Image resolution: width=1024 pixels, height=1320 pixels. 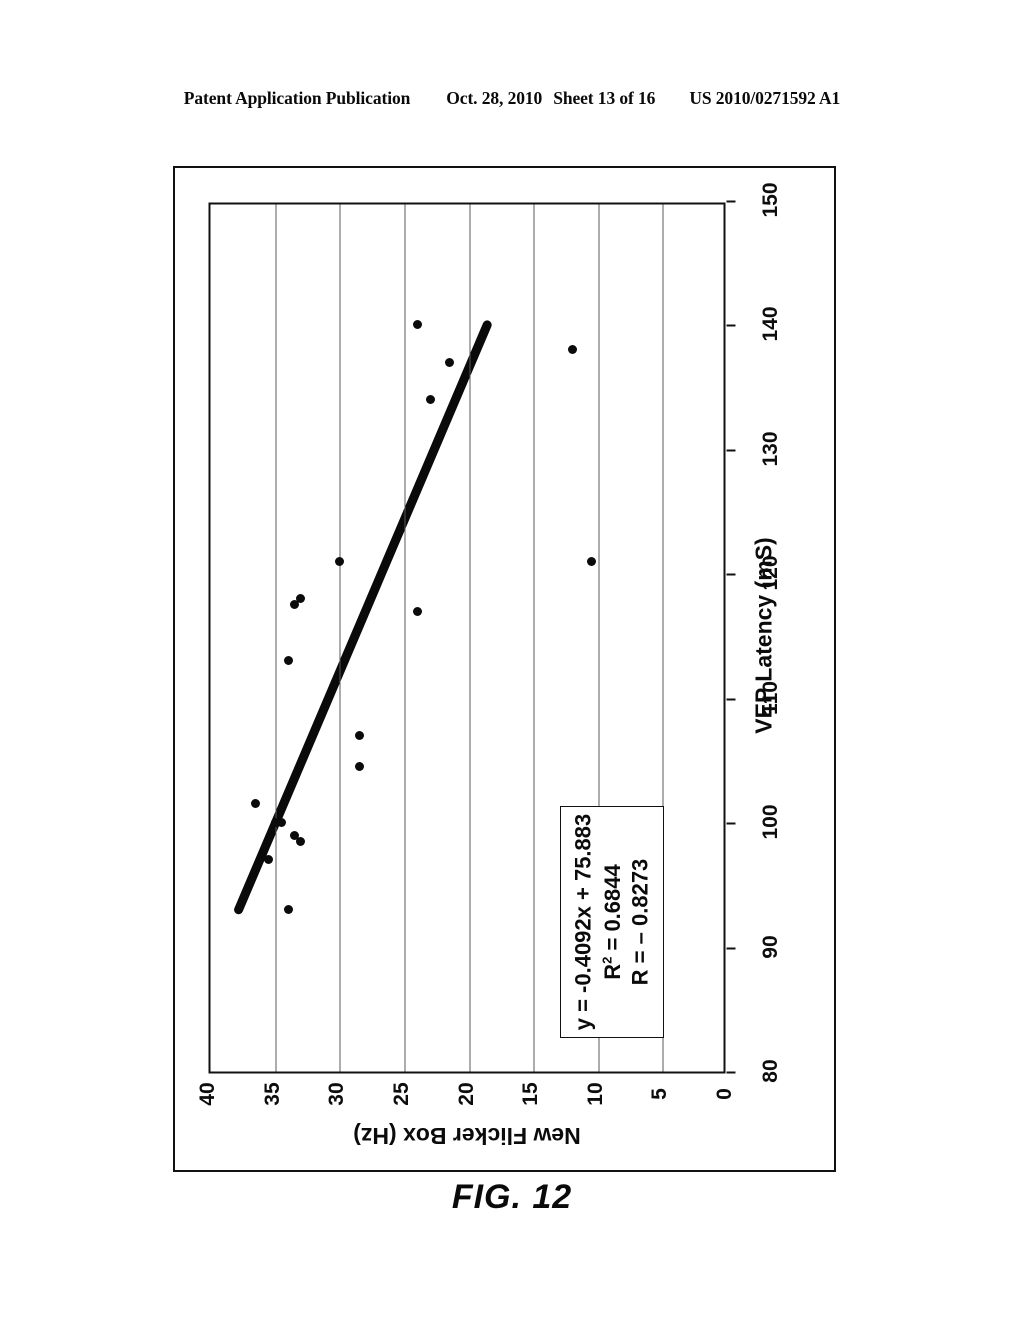 I want to click on header-date: Oct. 28, 2010, so click(x=494, y=98).